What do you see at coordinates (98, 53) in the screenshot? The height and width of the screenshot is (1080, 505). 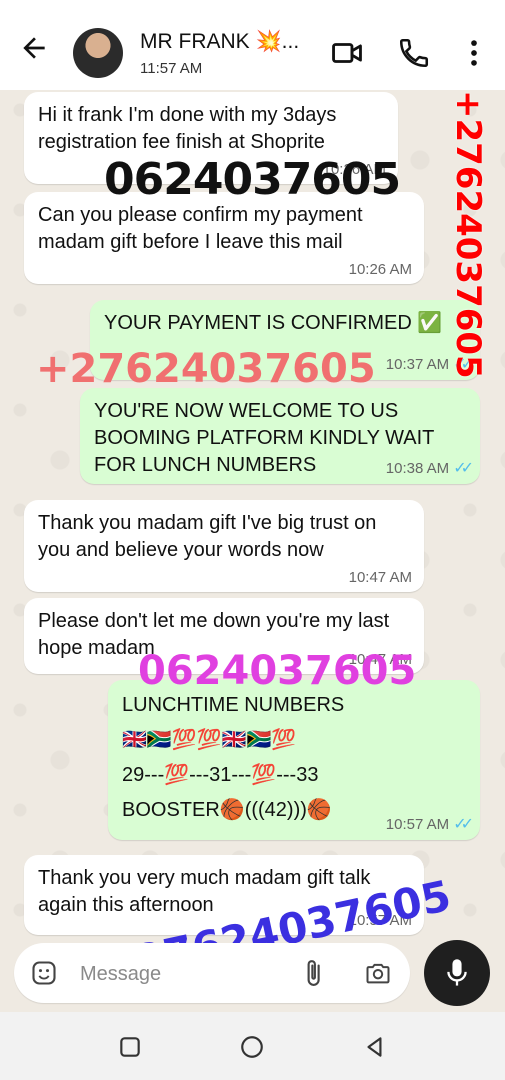 I see `avatar` at bounding box center [98, 53].